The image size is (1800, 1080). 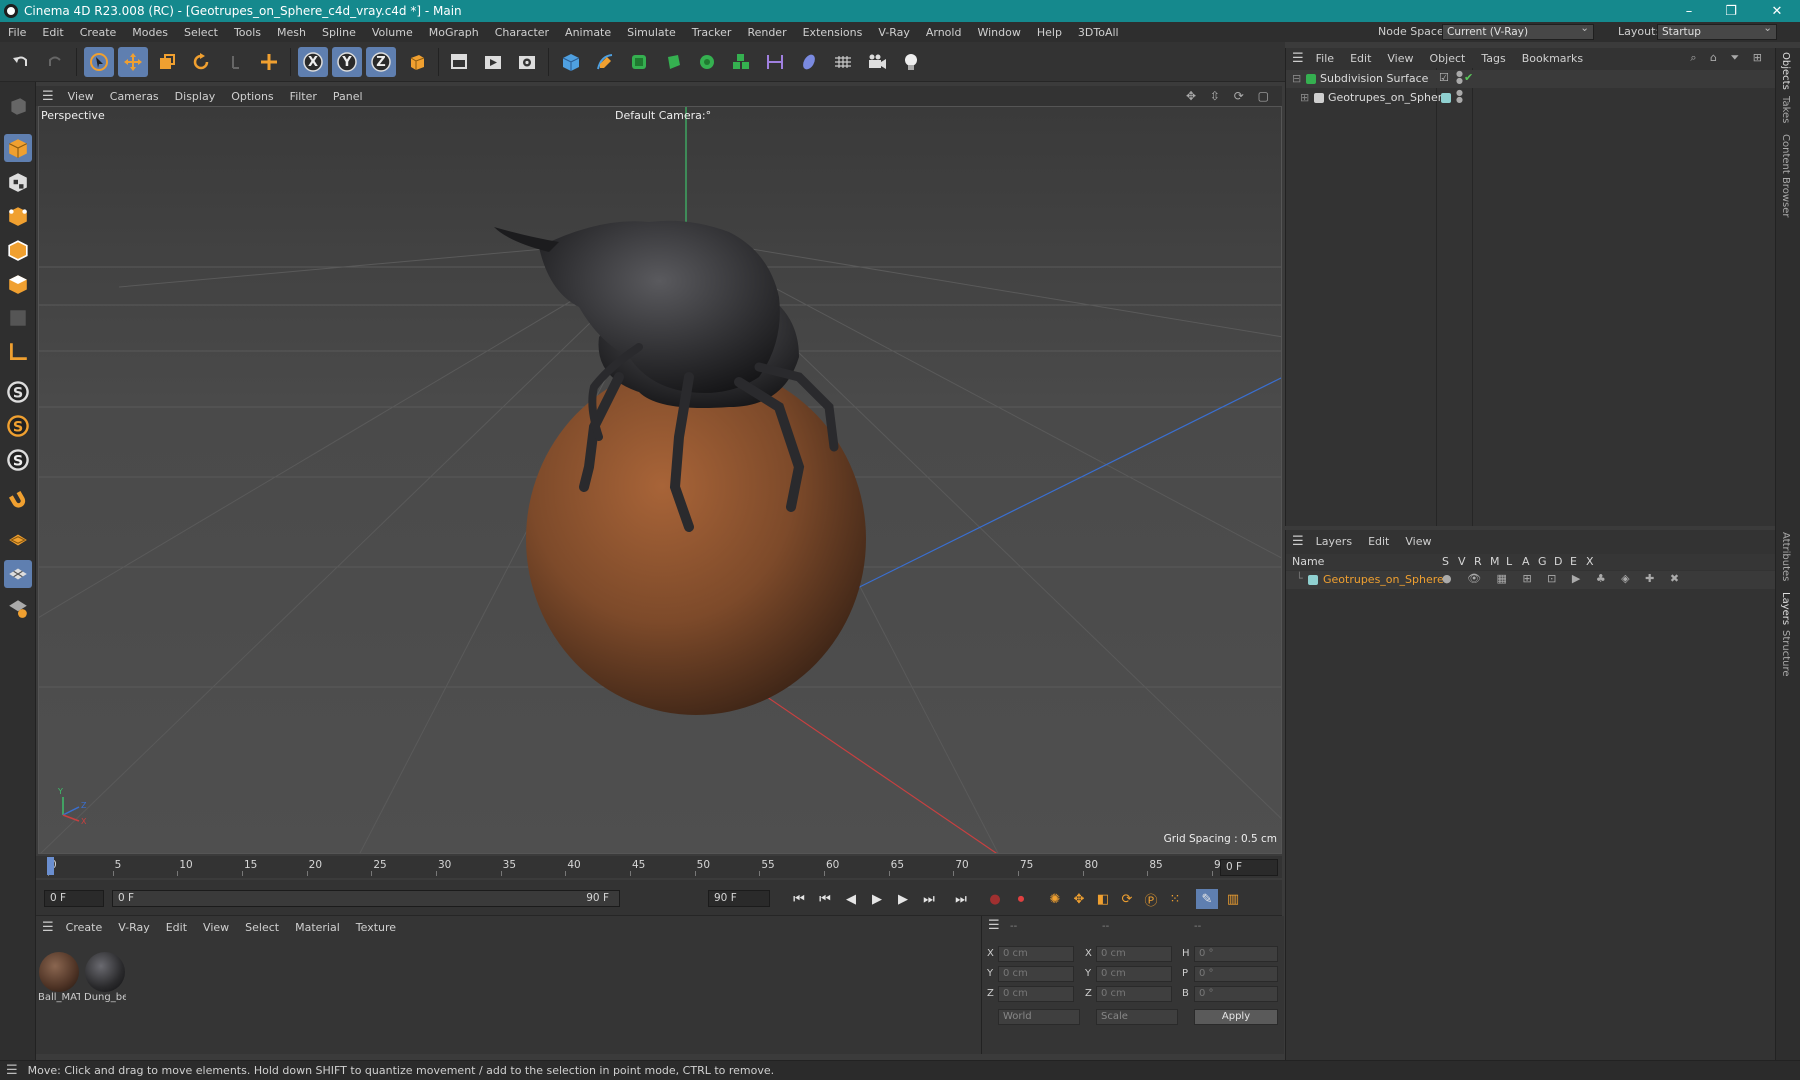 I want to click on size-y-field: 0 cm, so click(x=1134, y=974).